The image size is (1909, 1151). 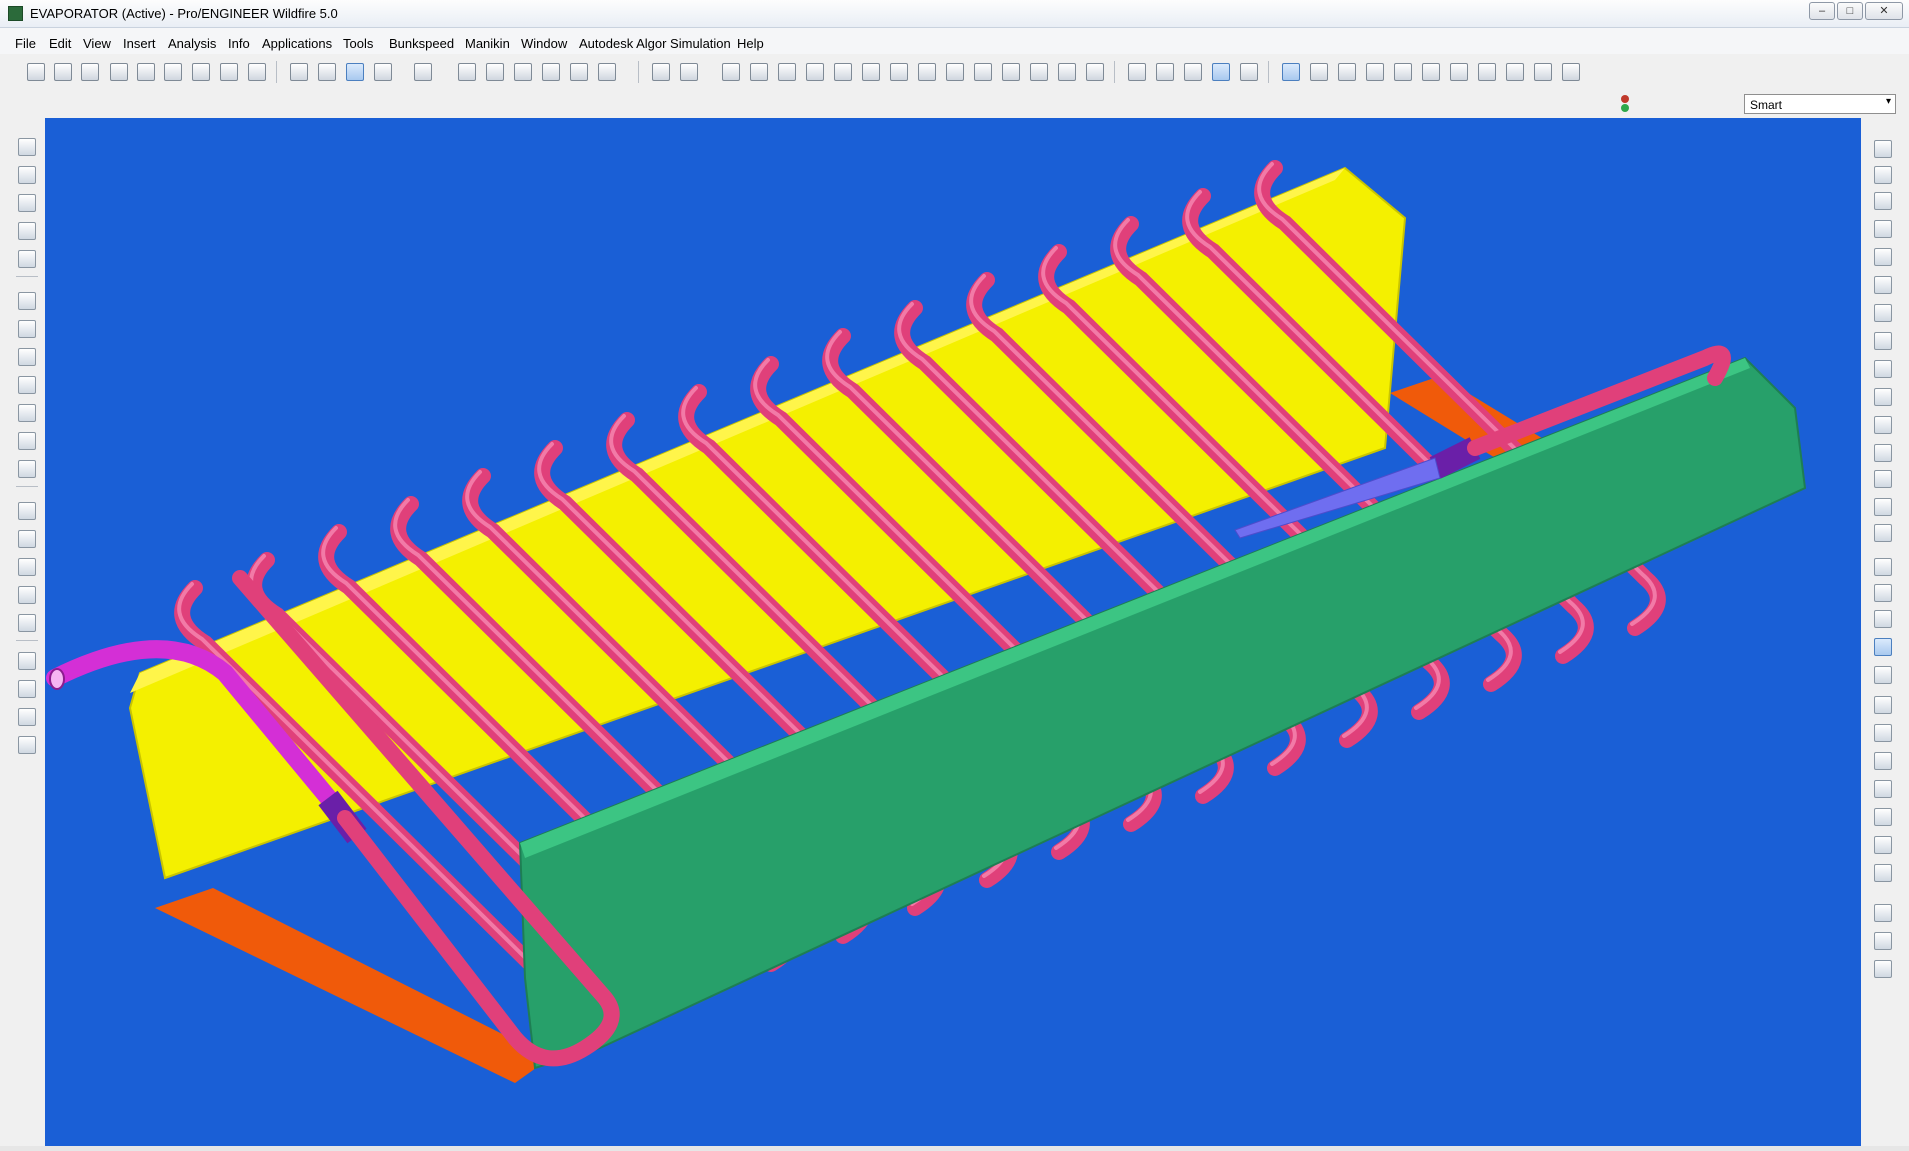 What do you see at coordinates (1883, 285) in the screenshot?
I see `save-icon` at bounding box center [1883, 285].